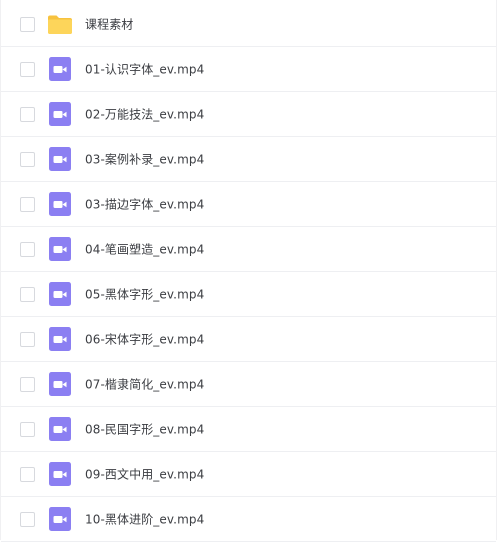 This screenshot has height=542, width=497. Describe the element at coordinates (248, 249) in the screenshot. I see `file-row: 04-笔画塑造_ev.mp4` at that location.